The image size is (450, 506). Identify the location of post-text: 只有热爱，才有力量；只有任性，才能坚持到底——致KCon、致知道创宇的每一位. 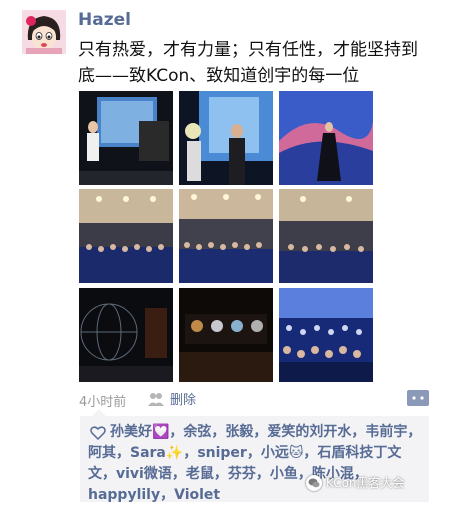
(248, 63).